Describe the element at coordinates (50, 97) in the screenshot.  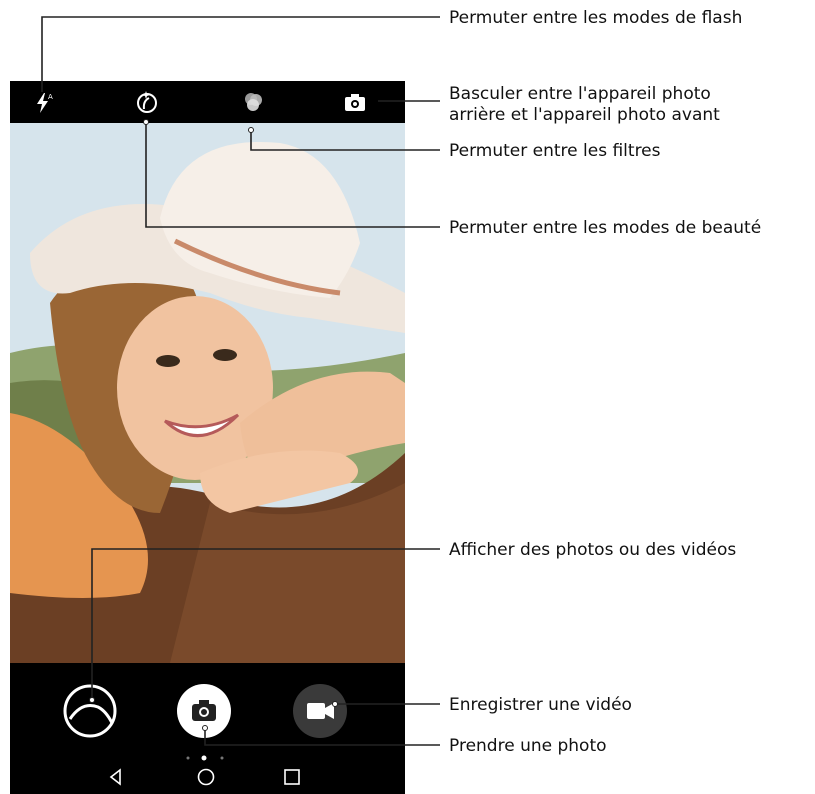
I see `svg-text: A` at that location.